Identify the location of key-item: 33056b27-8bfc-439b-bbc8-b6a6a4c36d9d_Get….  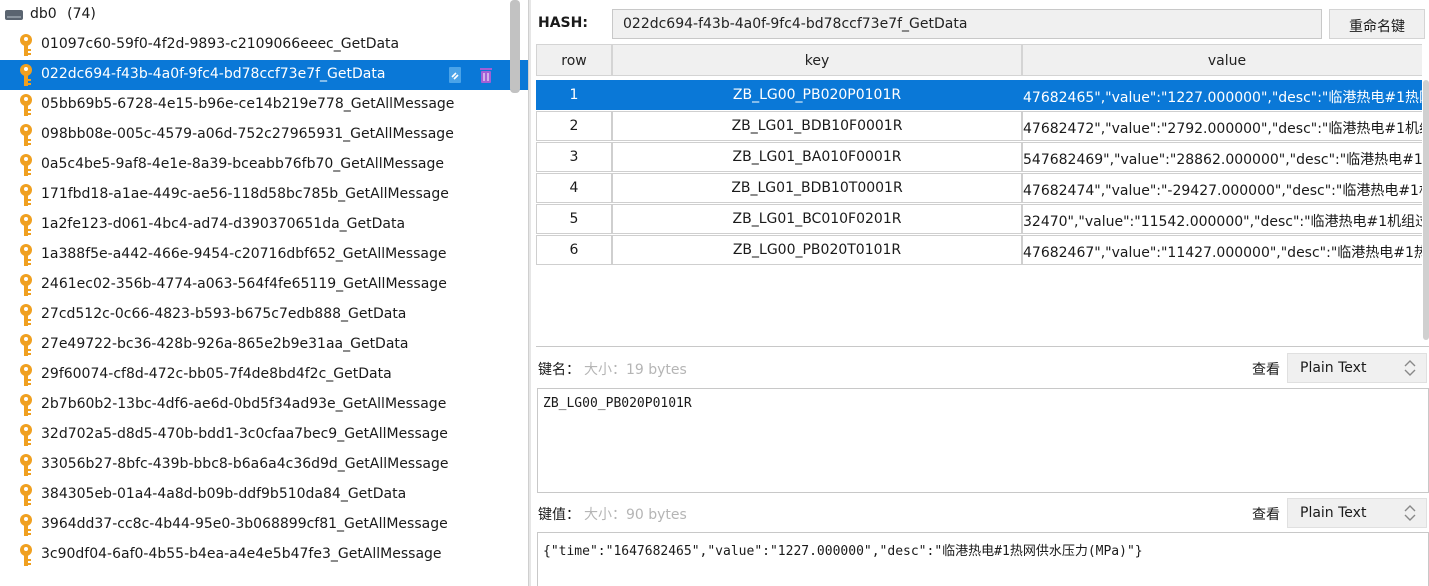
(264, 465).